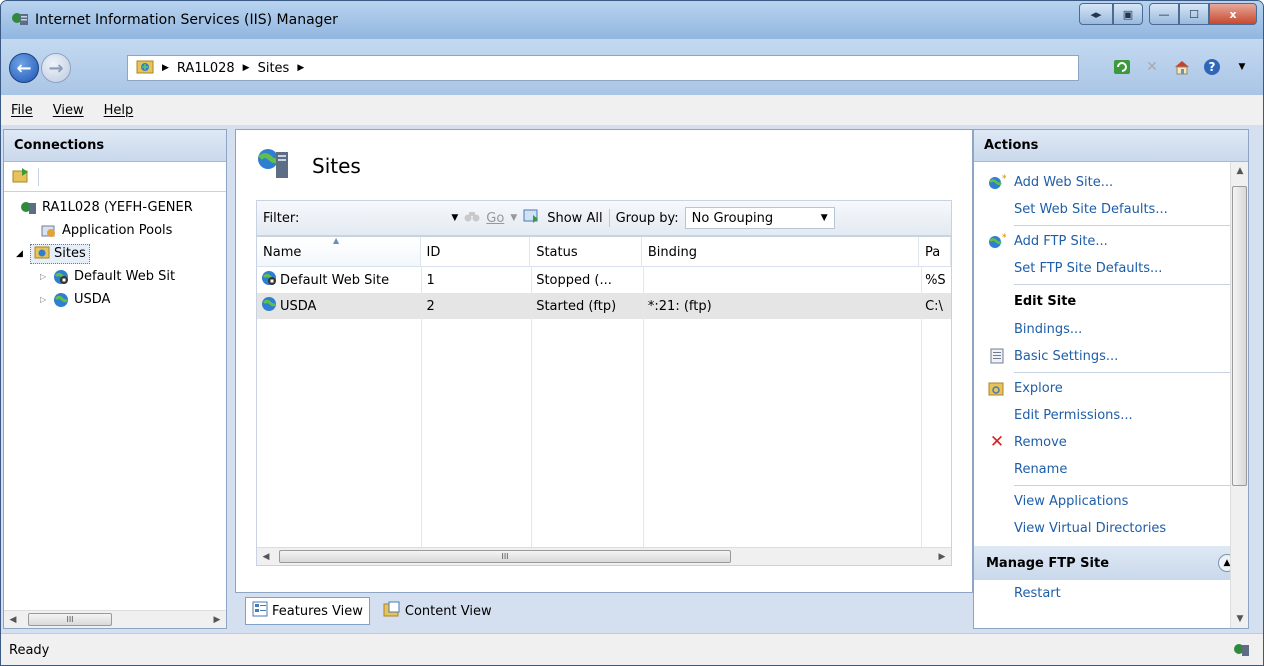 This screenshot has width=1264, height=666. I want to click on actions-vscrollbar: ▲ ▼, so click(1239, 395).